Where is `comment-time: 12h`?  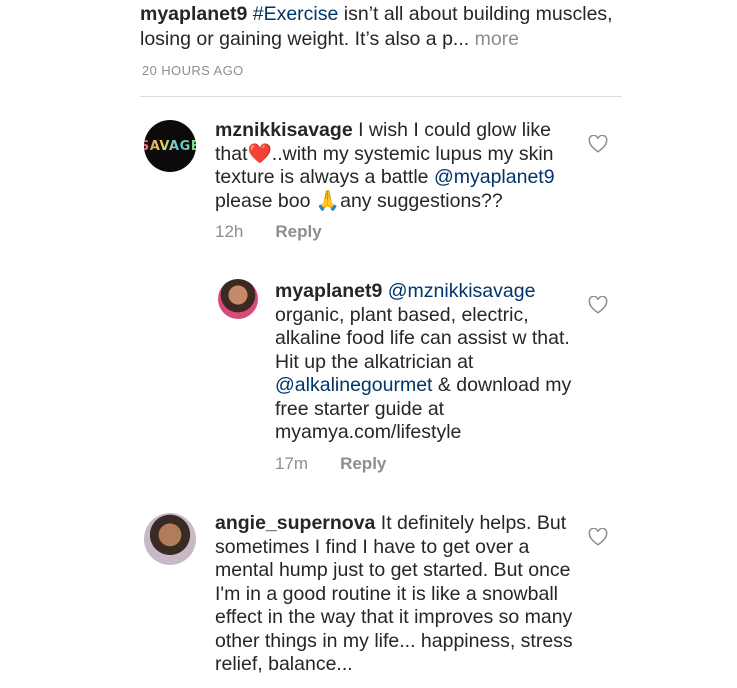
comment-time: 12h is located at coordinates (229, 231).